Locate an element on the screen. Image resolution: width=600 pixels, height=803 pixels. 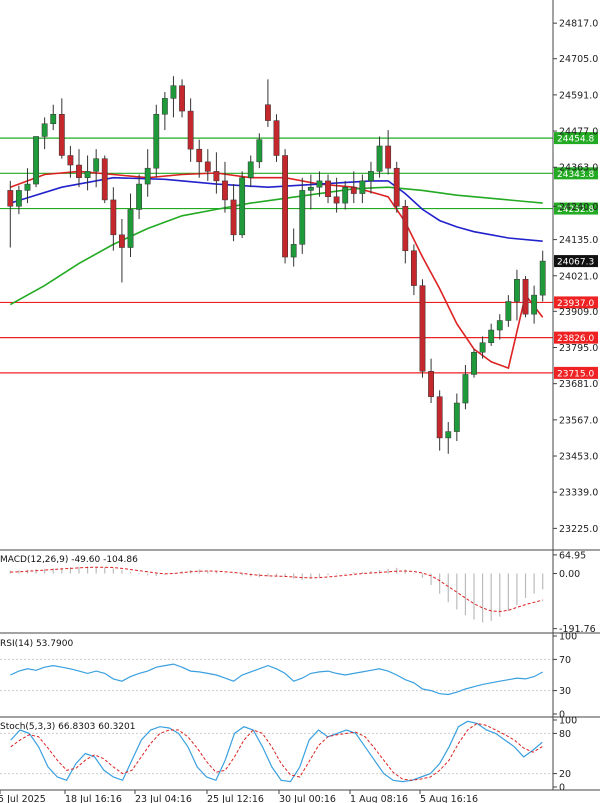
price-tick-label: 23795.0 is located at coordinates (578, 348).